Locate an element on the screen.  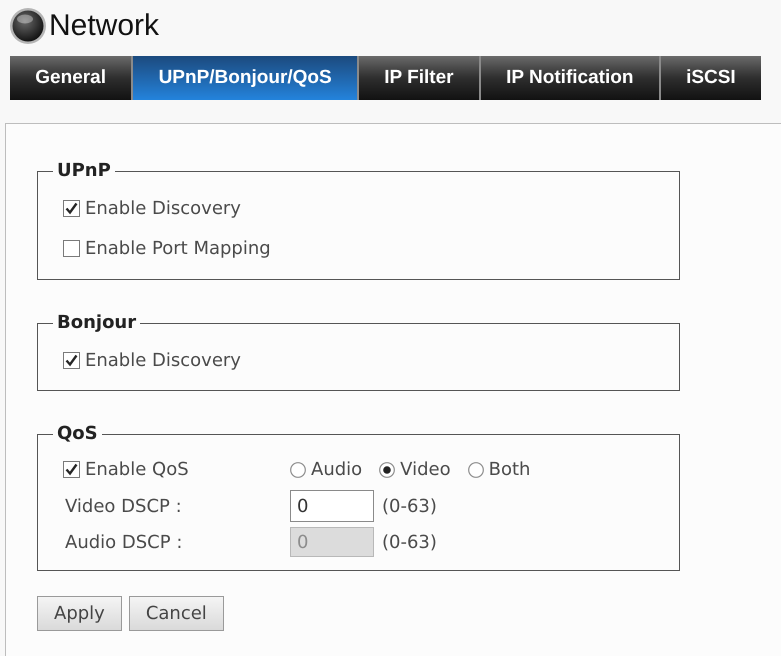
page-title: Network is located at coordinates (104, 26).